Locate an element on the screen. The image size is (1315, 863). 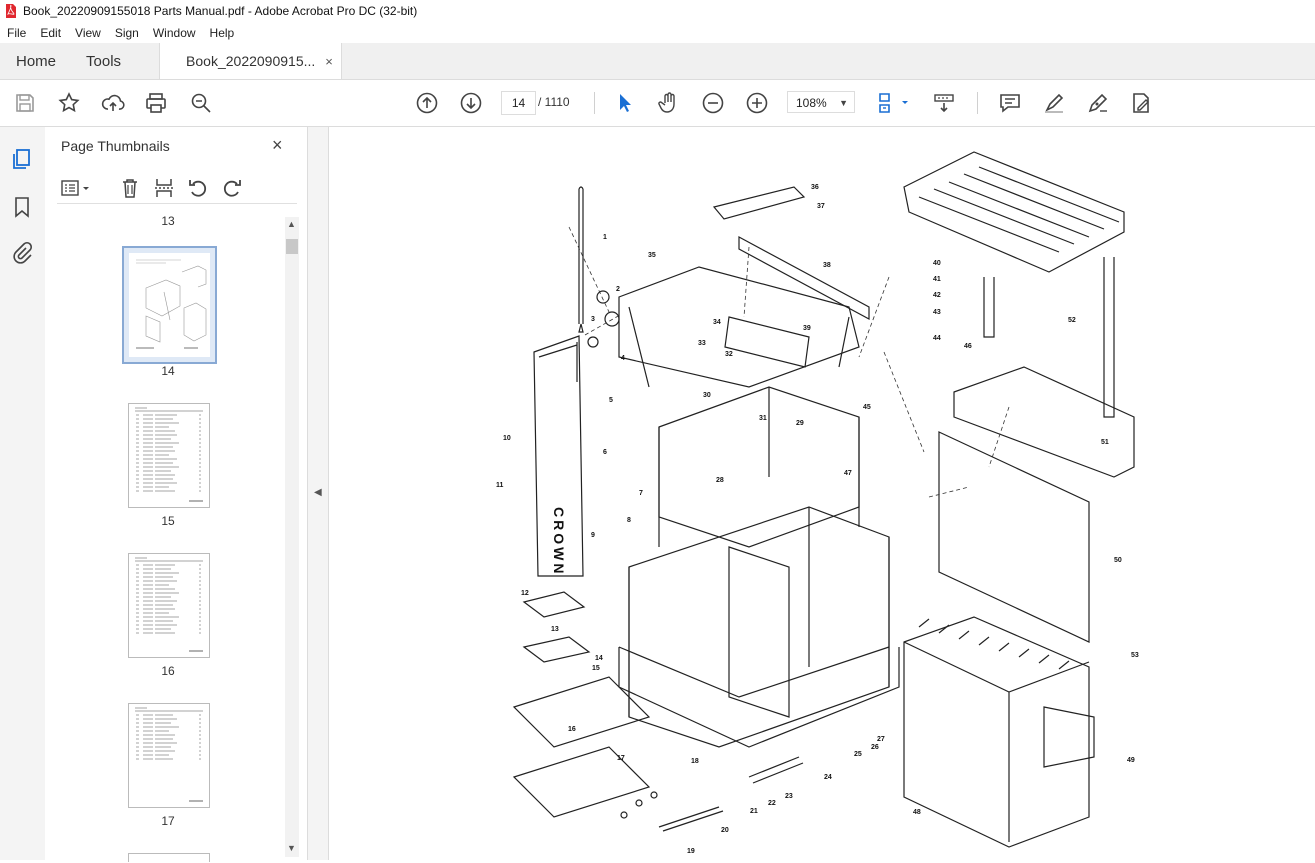
scroll-mode-icon is located at coordinates (944, 103).